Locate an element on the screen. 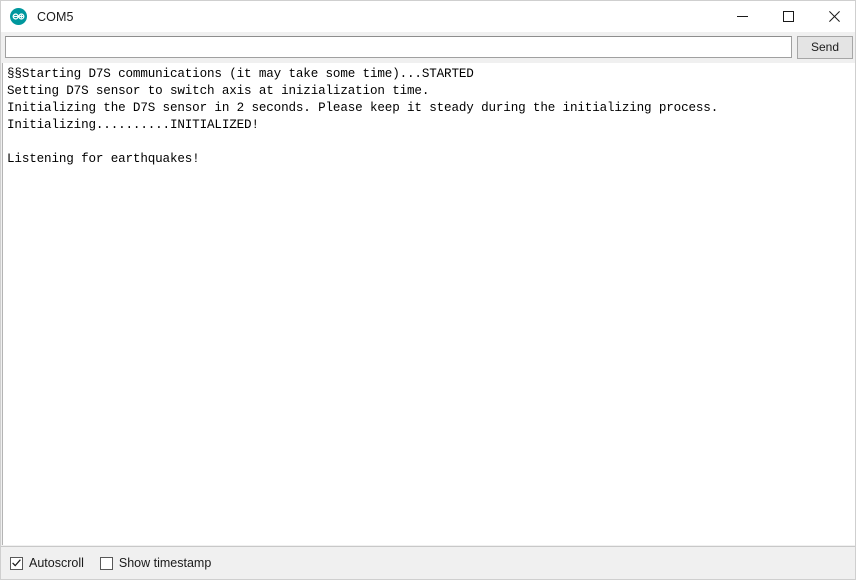  window-controls is located at coordinates (787, 16).